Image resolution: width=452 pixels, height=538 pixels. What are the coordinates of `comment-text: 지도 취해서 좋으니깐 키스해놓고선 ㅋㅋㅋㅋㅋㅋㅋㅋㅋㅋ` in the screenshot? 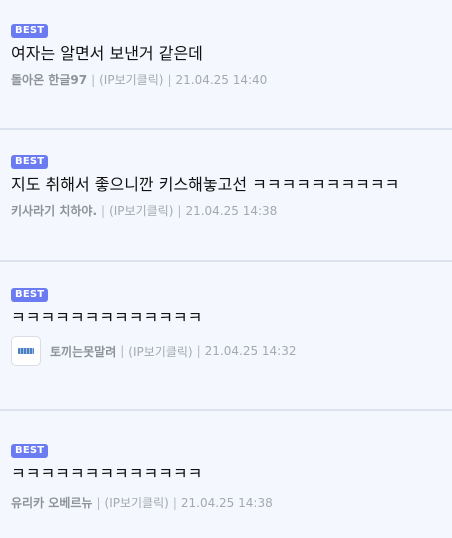 It's located at (205, 184).